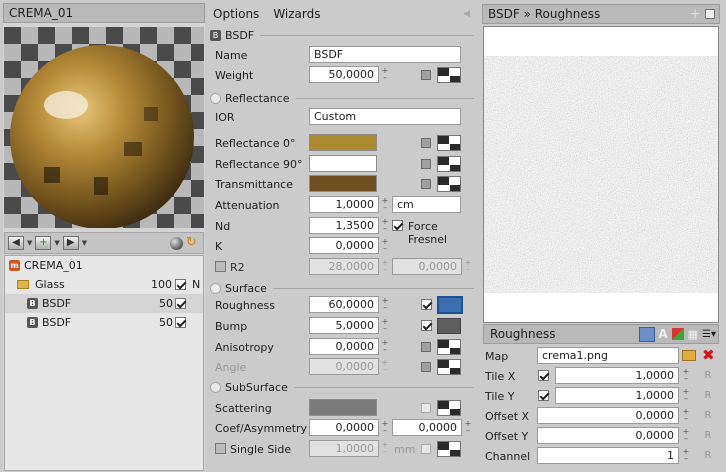  What do you see at coordinates (709, 334) in the screenshot?
I see `settings-menu-icon: ☰▾` at bounding box center [709, 334].